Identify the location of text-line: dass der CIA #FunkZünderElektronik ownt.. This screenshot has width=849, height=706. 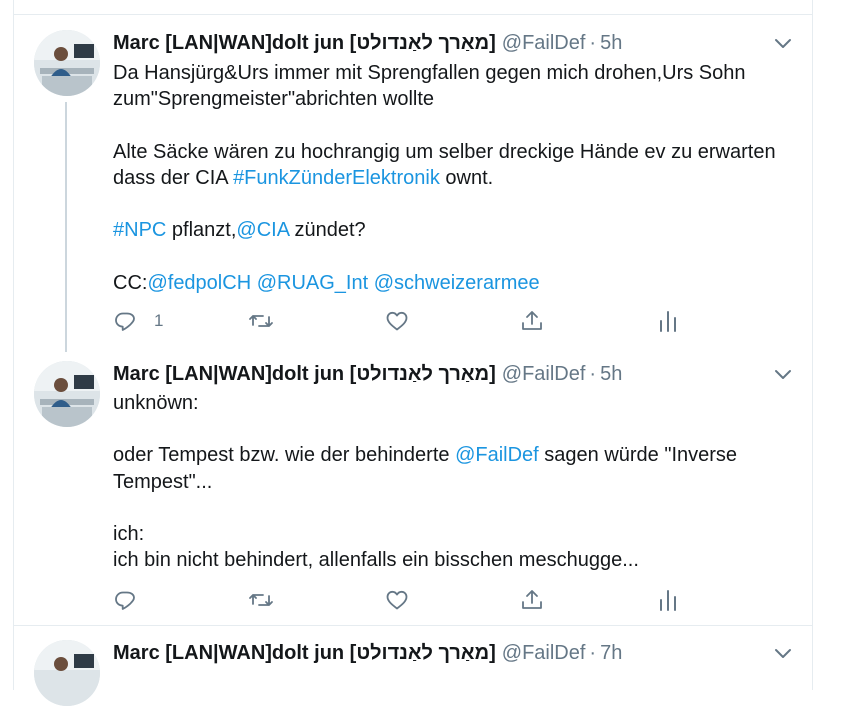
(453, 178).